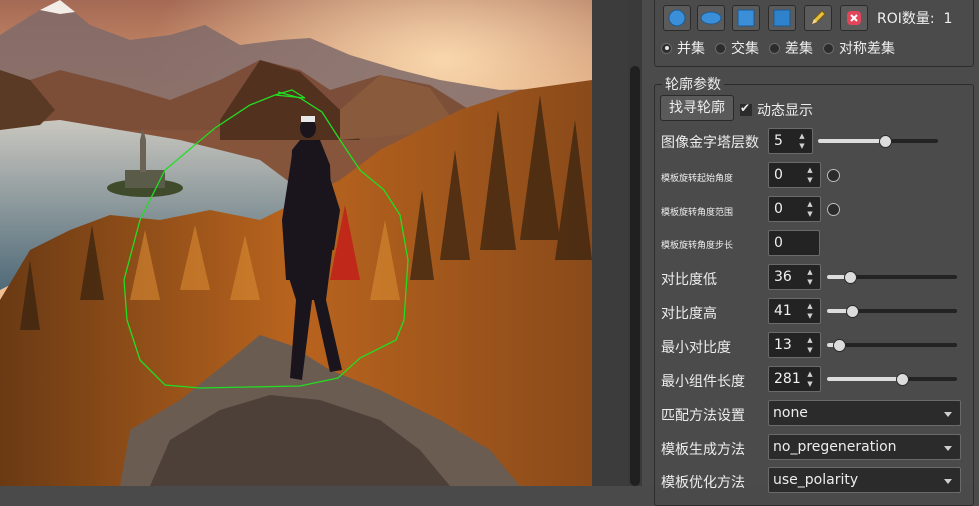 This screenshot has height=506, width=979. What do you see at coordinates (787, 379) in the screenshot?
I see `spinbox-value: 281` at bounding box center [787, 379].